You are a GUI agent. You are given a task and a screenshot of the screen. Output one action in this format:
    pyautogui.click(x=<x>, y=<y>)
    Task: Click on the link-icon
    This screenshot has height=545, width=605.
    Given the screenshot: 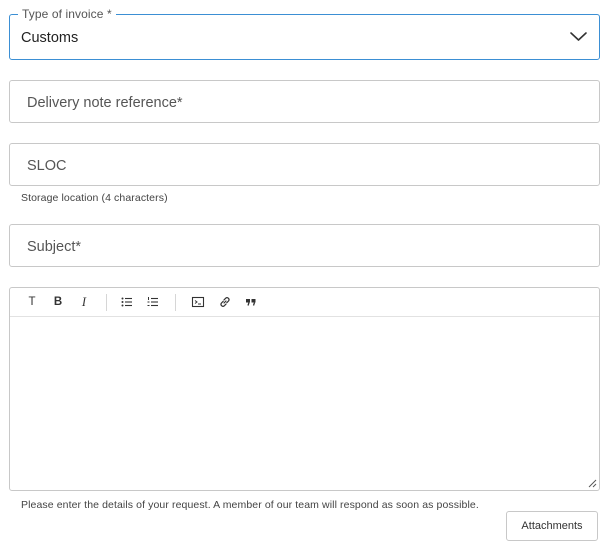 What is the action you would take?
    pyautogui.click(x=225, y=302)
    